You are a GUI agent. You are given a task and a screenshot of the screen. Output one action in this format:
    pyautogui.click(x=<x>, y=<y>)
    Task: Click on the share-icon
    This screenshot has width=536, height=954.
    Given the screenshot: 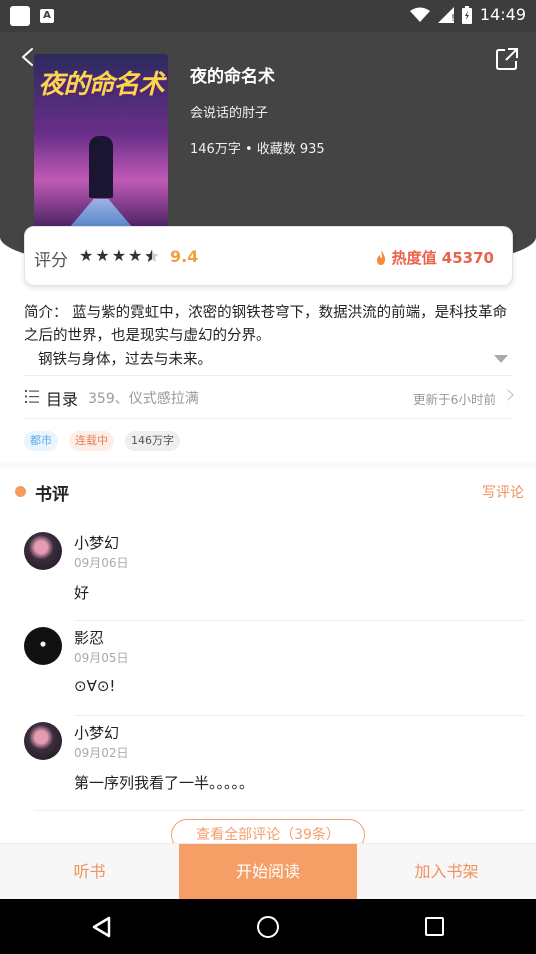 What is the action you would take?
    pyautogui.click(x=507, y=59)
    